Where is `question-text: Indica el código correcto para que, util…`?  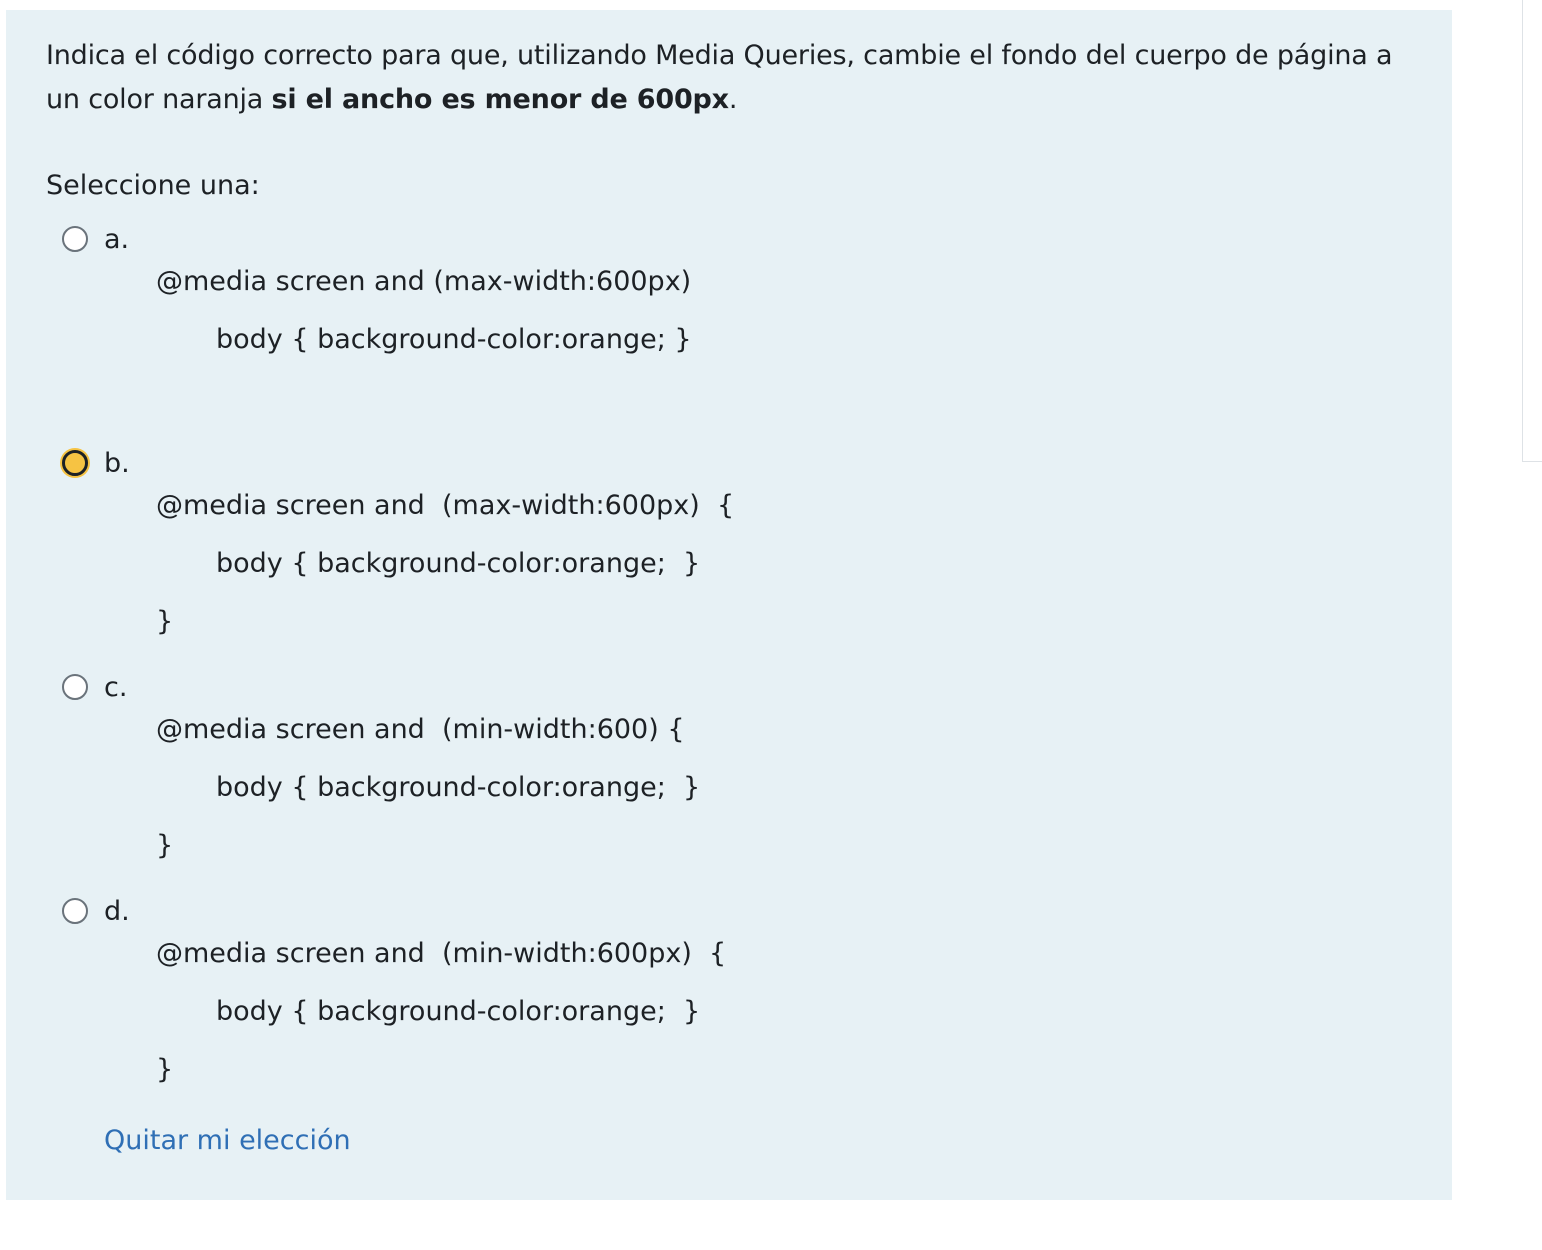 question-text: Indica el código correcto para que, util… is located at coordinates (719, 77).